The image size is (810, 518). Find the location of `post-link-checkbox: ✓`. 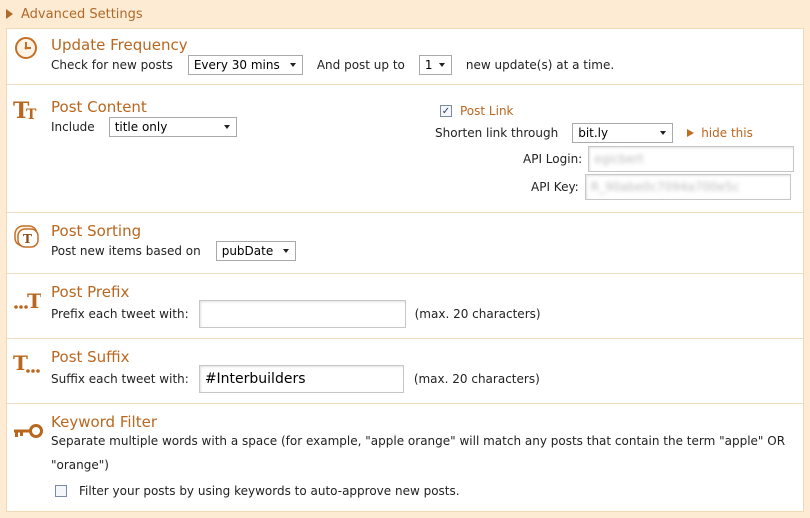

post-link-checkbox: ✓ is located at coordinates (446, 111).